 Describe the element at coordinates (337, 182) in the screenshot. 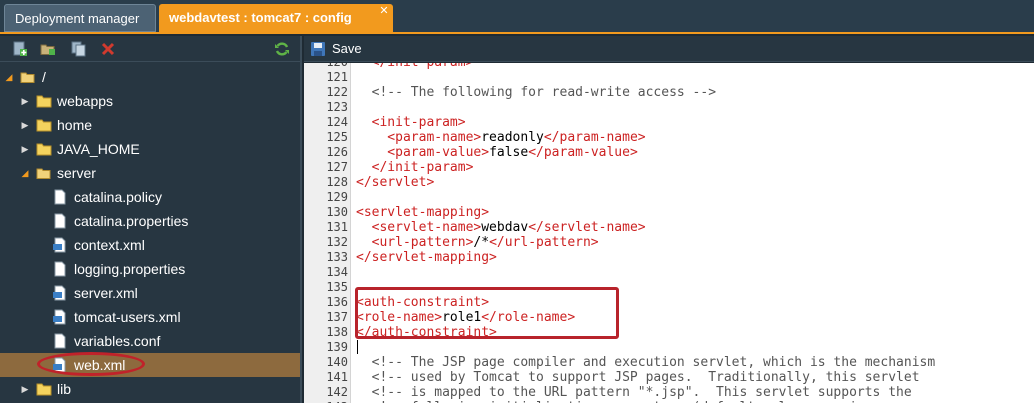

I see `line-number: 128` at that location.